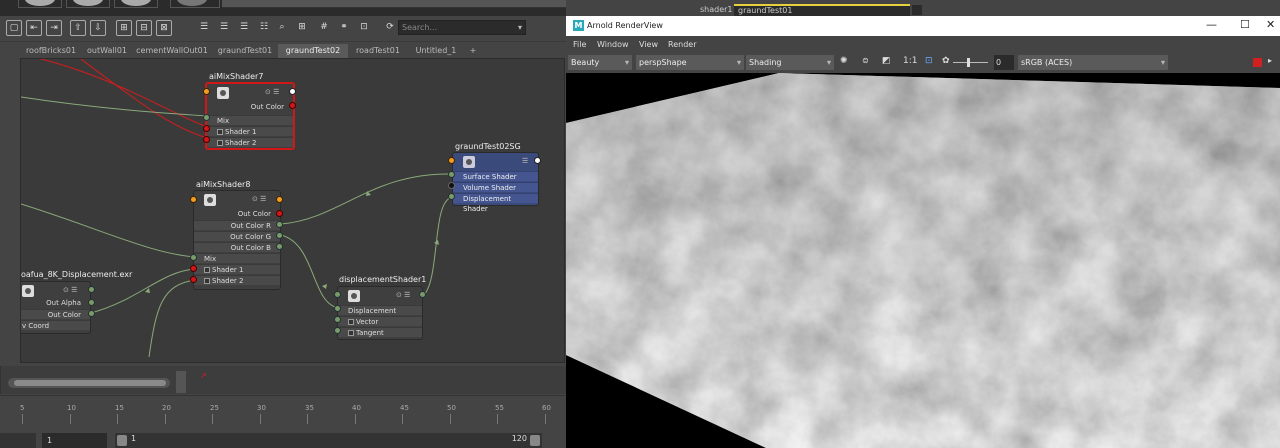 This screenshot has width=1280, height=448. What do you see at coordinates (462, 27) in the screenshot?
I see `node-search-input: Search... ▾` at bounding box center [462, 27].